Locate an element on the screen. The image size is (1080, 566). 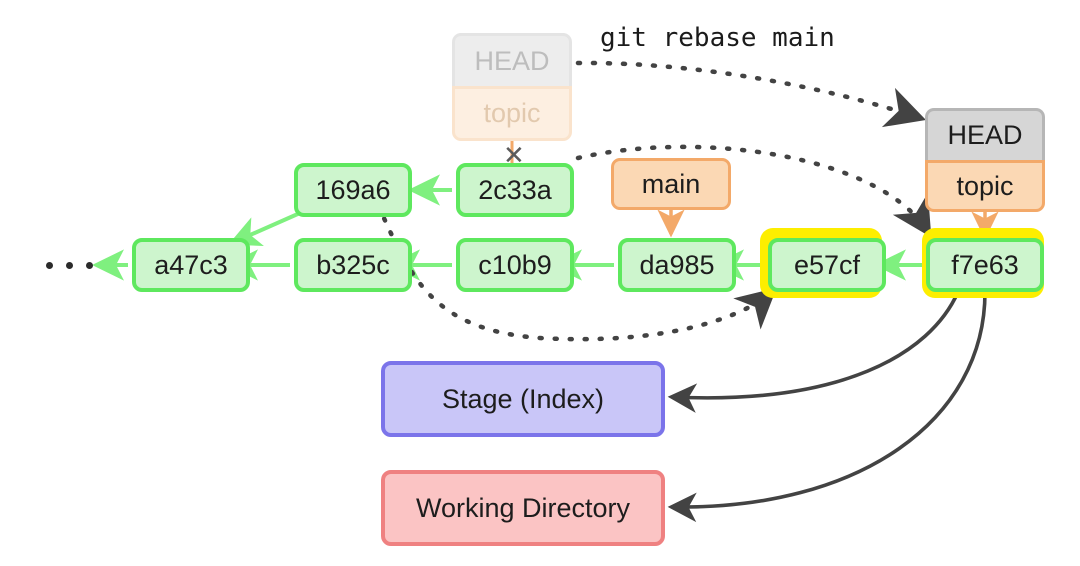
working-directory-box: Working Directory is located at coordinates (523, 508).